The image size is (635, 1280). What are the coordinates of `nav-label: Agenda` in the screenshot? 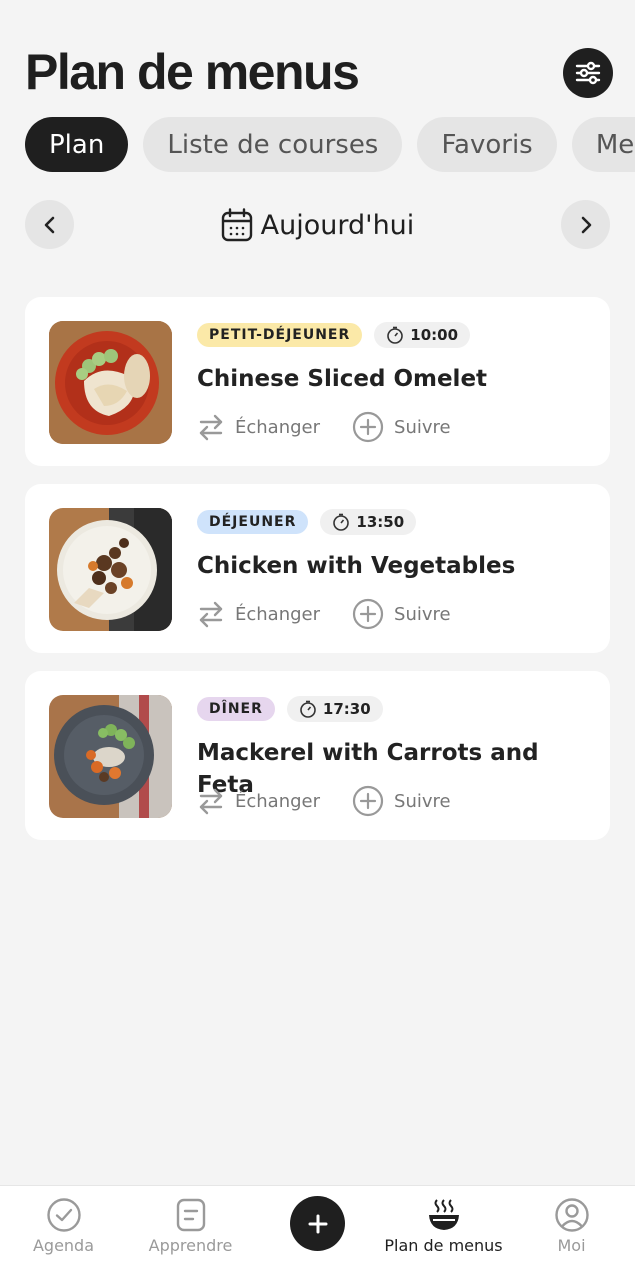 It's located at (63, 1245).